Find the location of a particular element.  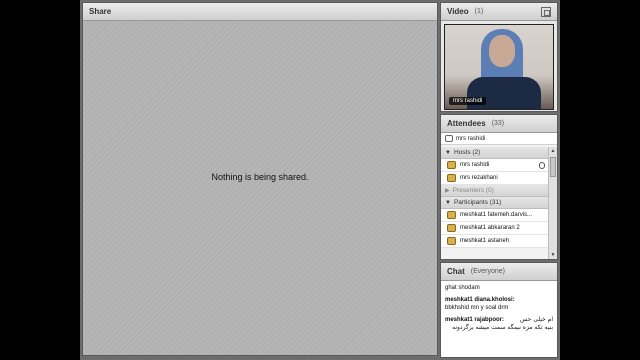

participants-group-header: ▼ Participants (31) is located at coordinates (495, 203).